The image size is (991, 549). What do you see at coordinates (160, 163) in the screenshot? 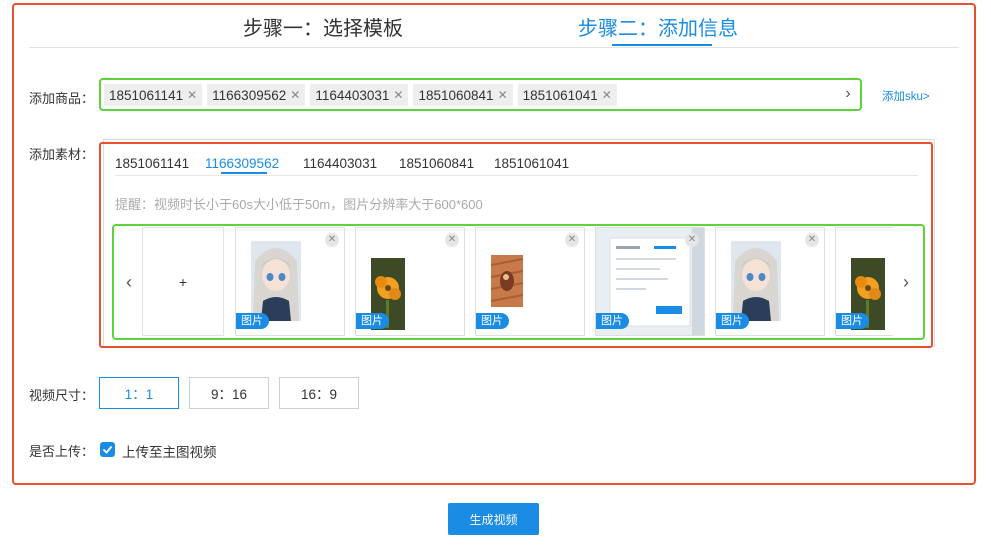
I see `sku-tab: 1851061141` at bounding box center [160, 163].